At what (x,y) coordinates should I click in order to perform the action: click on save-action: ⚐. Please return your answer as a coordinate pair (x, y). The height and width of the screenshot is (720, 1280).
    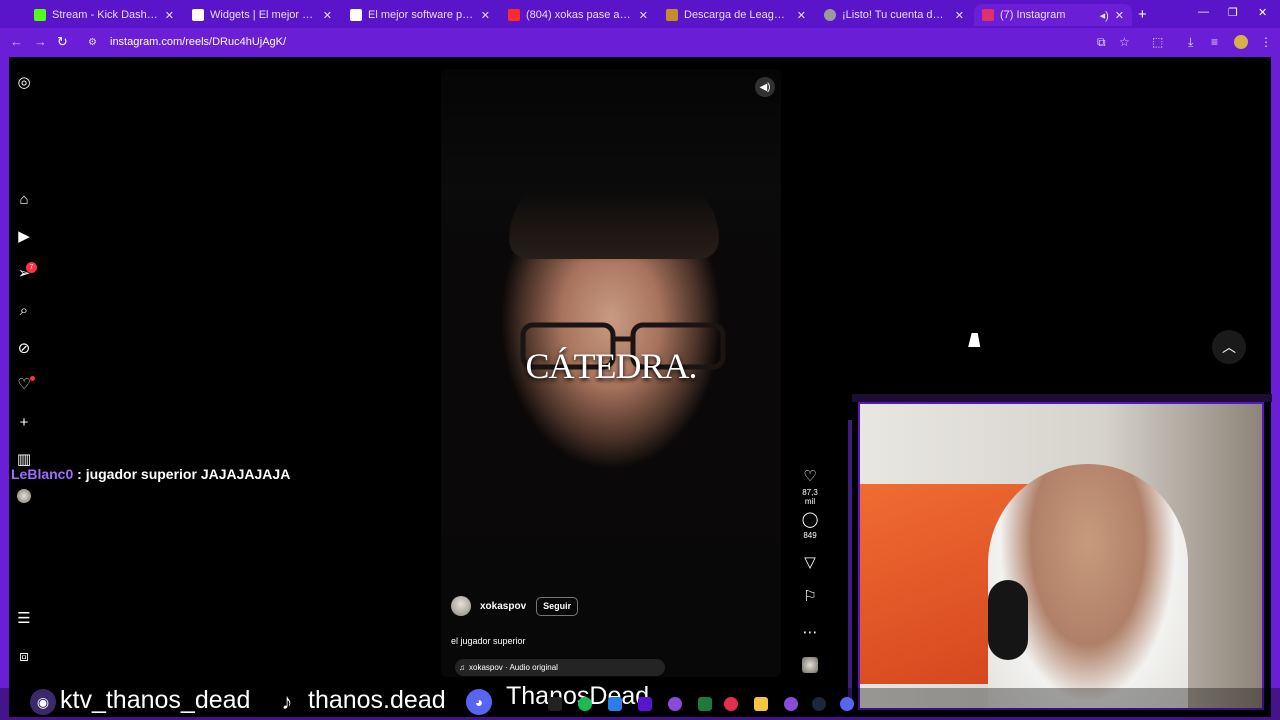
    Looking at the image, I should click on (810, 596).